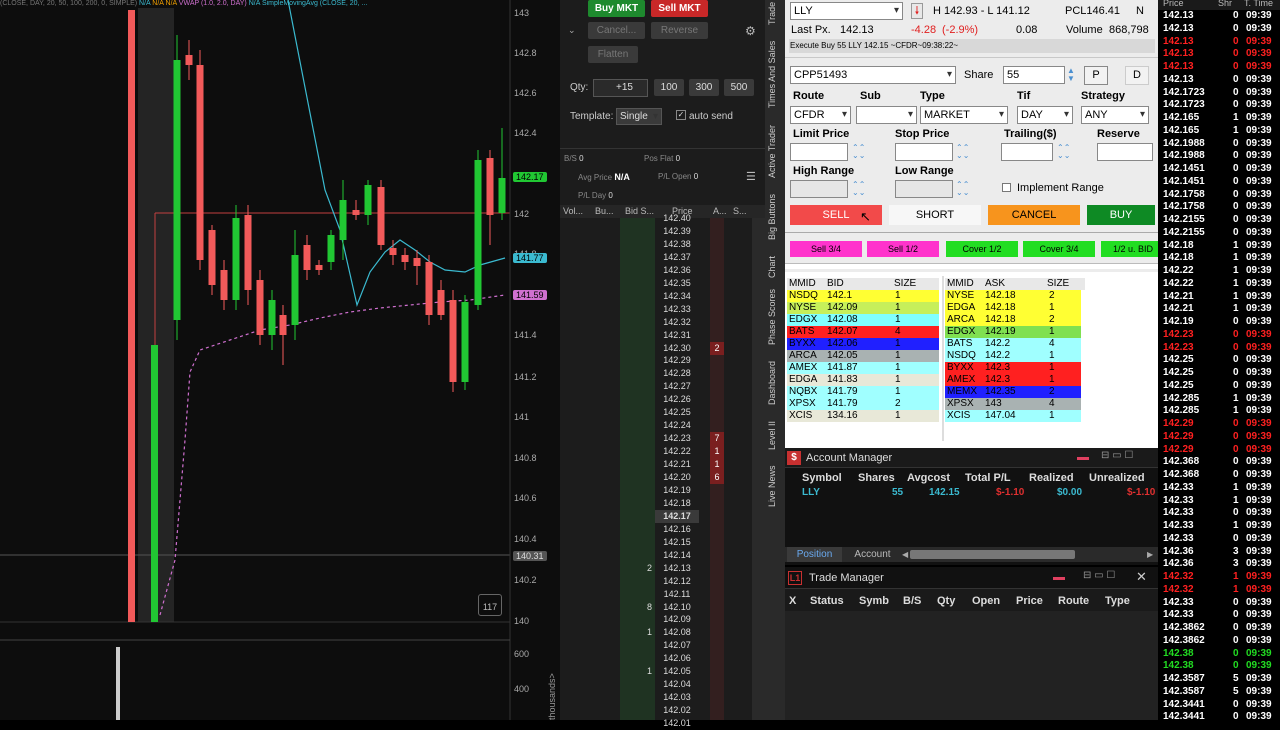 This screenshot has width=1280, height=730. I want to click on trailing-spinner: ⌃⌃ ⌄⌄, so click(1063, 152).